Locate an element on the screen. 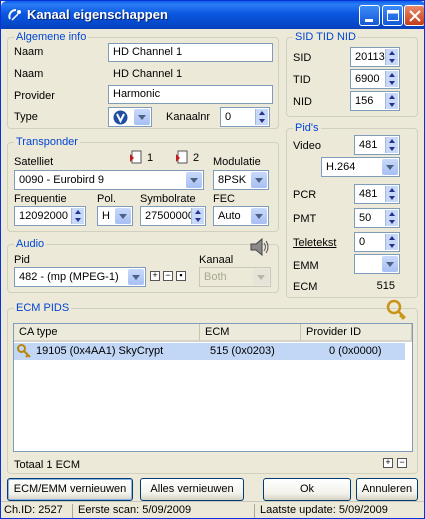 The width and height of the screenshot is (425, 519). ecm-pids-label: ECM PIDS is located at coordinates (43, 308).